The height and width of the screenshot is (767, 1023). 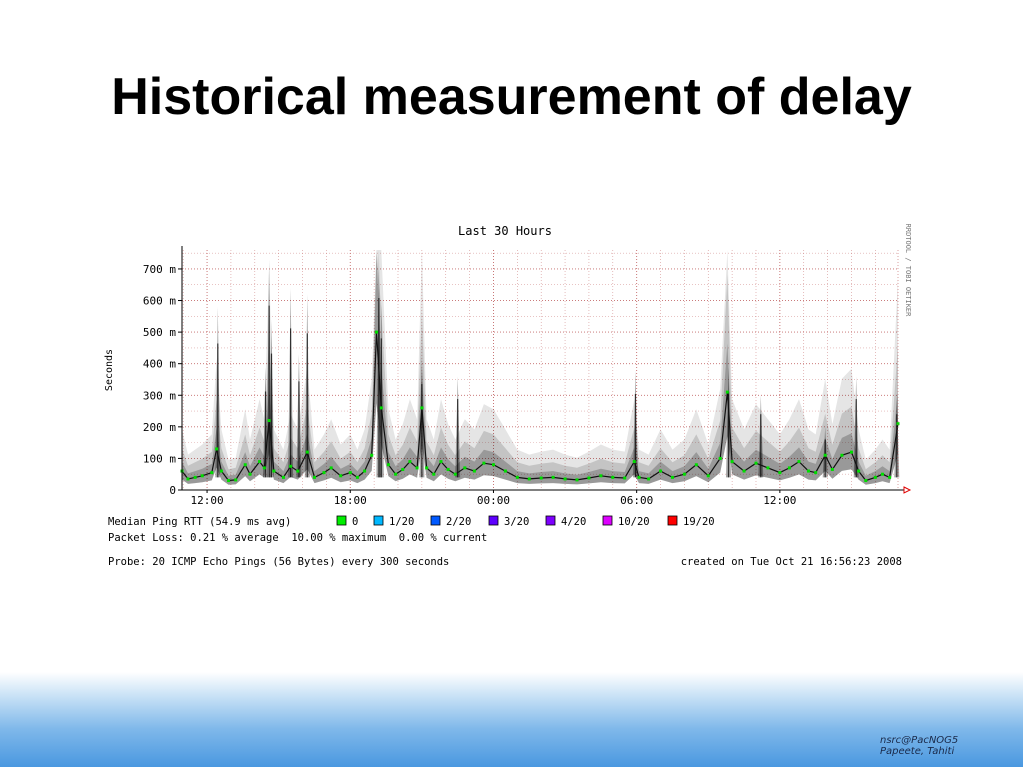 What do you see at coordinates (199, 522) in the screenshot?
I see `legend-median-label: Median Ping RTT (54.9 ms avg)` at bounding box center [199, 522].